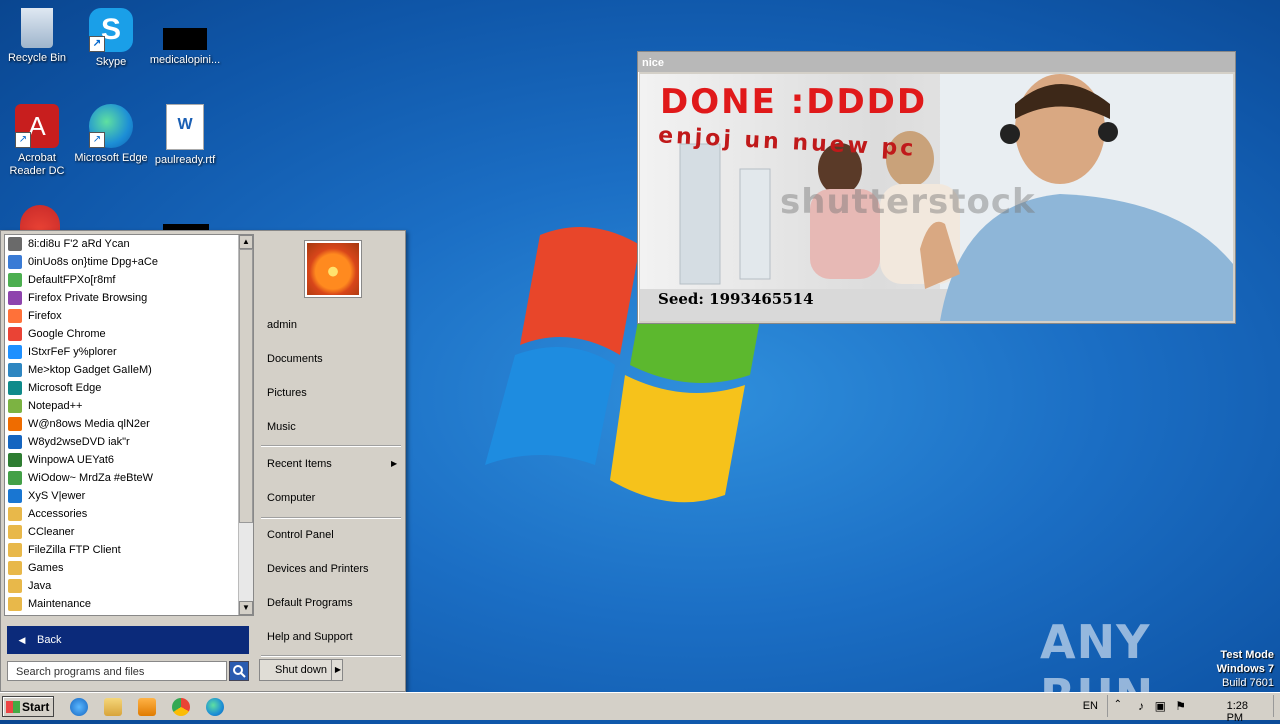 This screenshot has height=724, width=1280. Describe the element at coordinates (93, 262) in the screenshot. I see `program-label: 0inUo8s on}time Dpg+aCe` at that location.